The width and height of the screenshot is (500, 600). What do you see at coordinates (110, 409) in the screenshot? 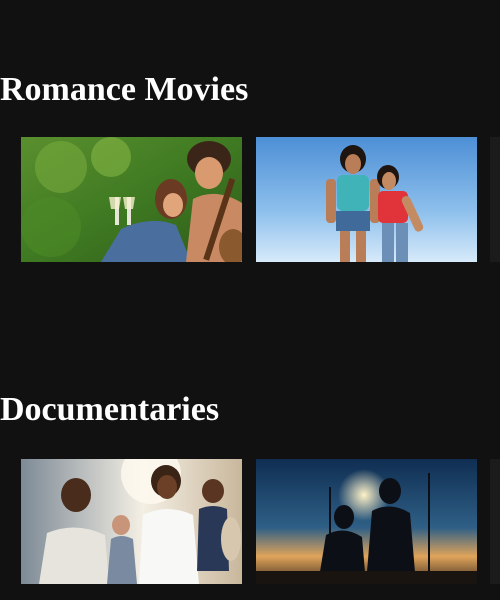
I see `row-title-documentaries: Documentaries` at bounding box center [110, 409].